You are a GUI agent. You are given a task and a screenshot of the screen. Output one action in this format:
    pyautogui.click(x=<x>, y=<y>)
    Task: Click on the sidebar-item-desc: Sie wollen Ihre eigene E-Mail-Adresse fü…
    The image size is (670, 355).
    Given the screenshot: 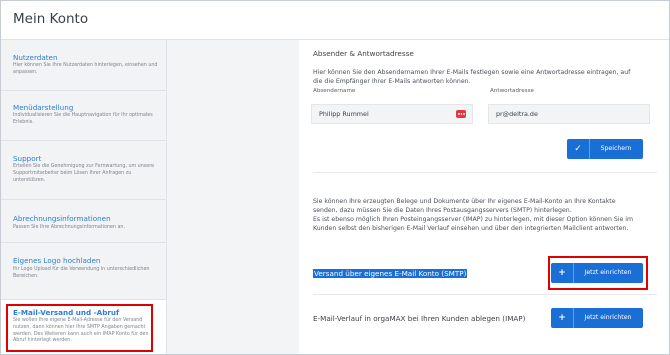 What is the action you would take?
    pyautogui.click(x=81, y=331)
    